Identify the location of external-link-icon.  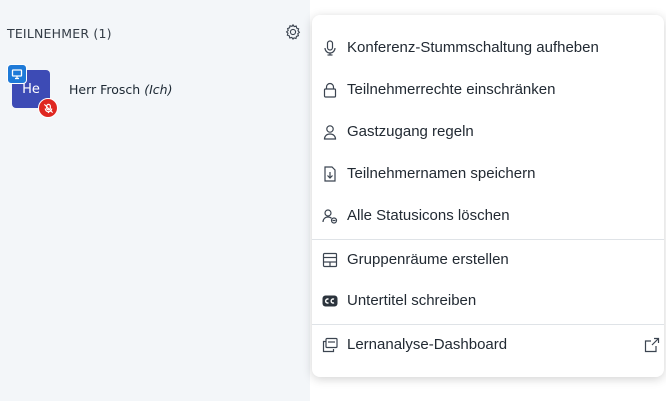
(652, 345).